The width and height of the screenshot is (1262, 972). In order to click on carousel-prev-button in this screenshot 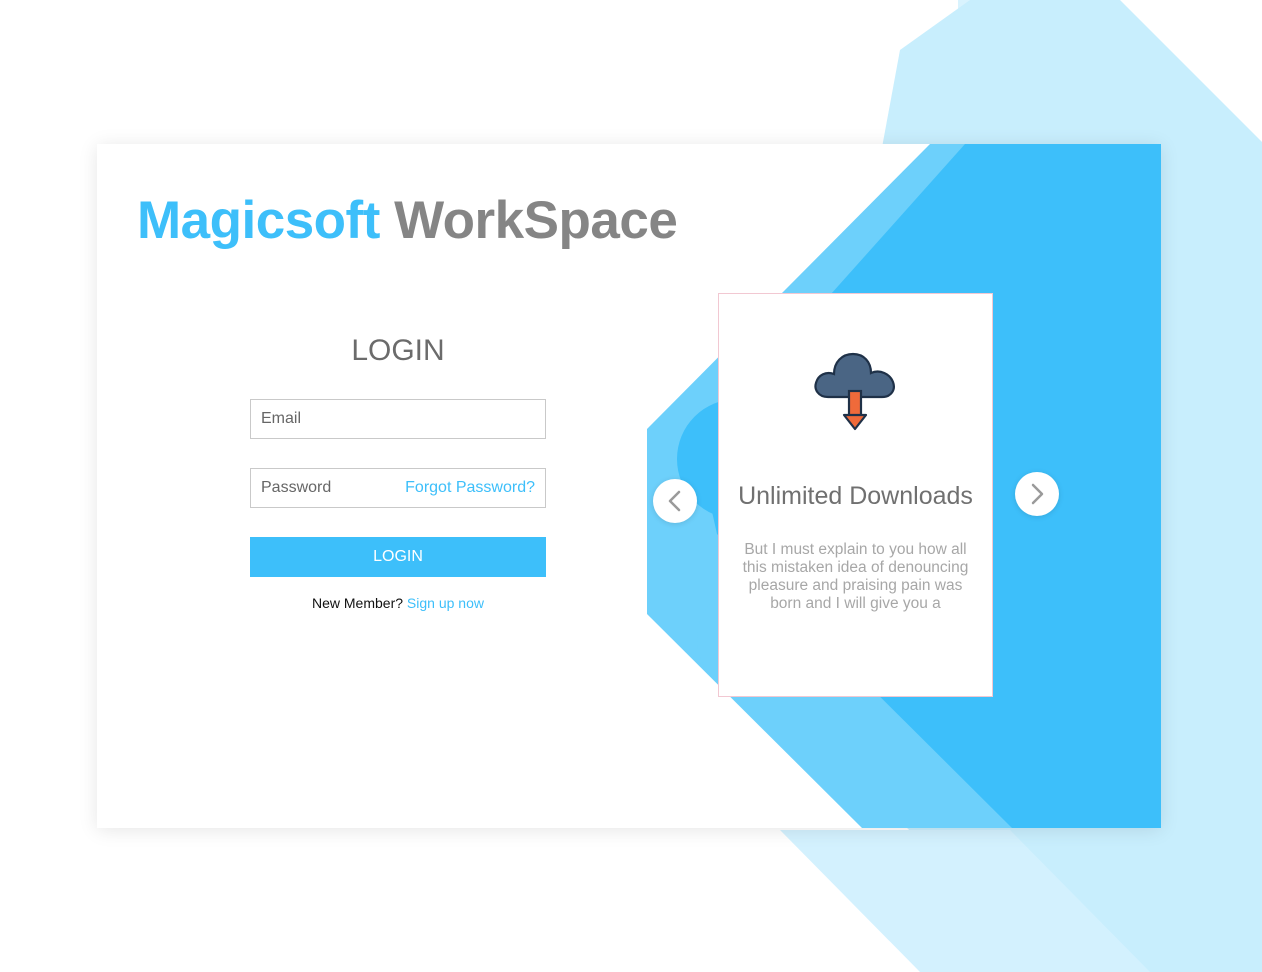, I will do `click(675, 501)`.